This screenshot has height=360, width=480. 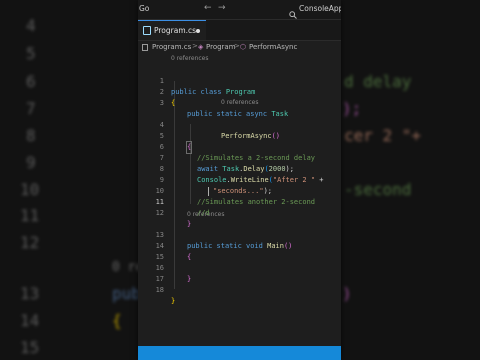 What do you see at coordinates (145, 47) in the screenshot?
I see `file-icon` at bounding box center [145, 47].